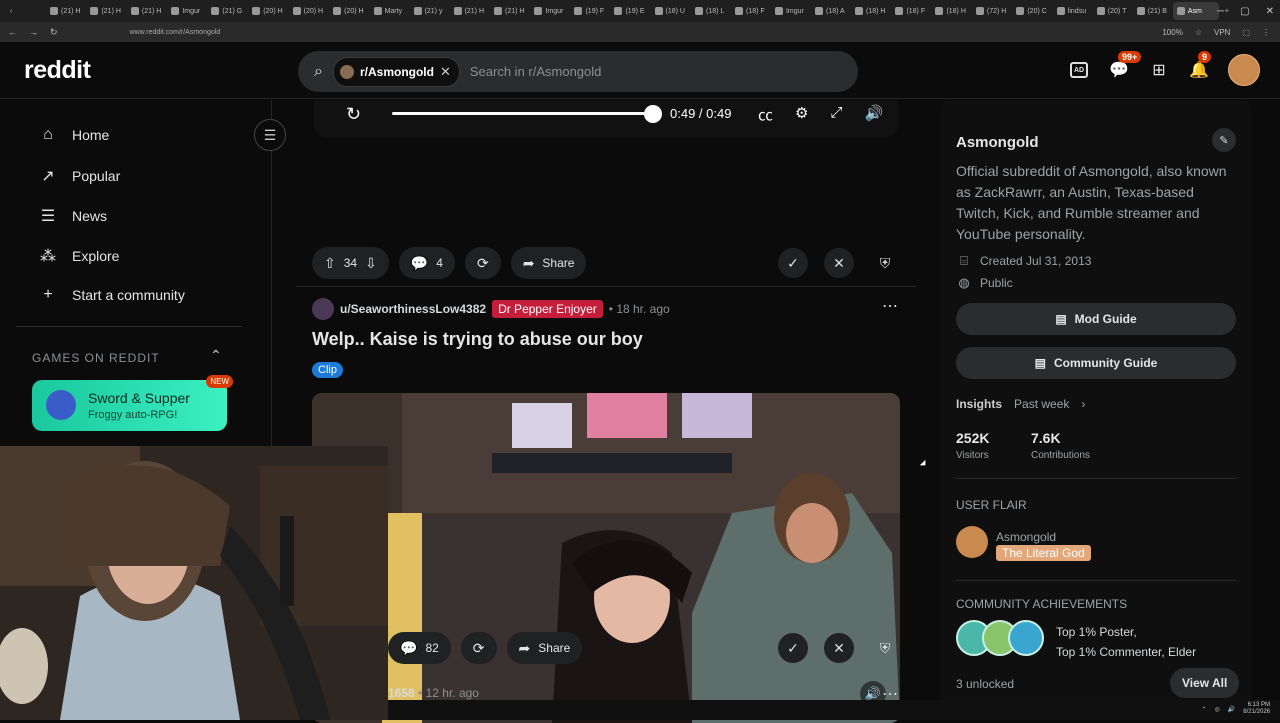 The height and width of the screenshot is (723, 1280). What do you see at coordinates (1125, 66) in the screenshot?
I see `chat-icon: 💬 99+` at bounding box center [1125, 66].